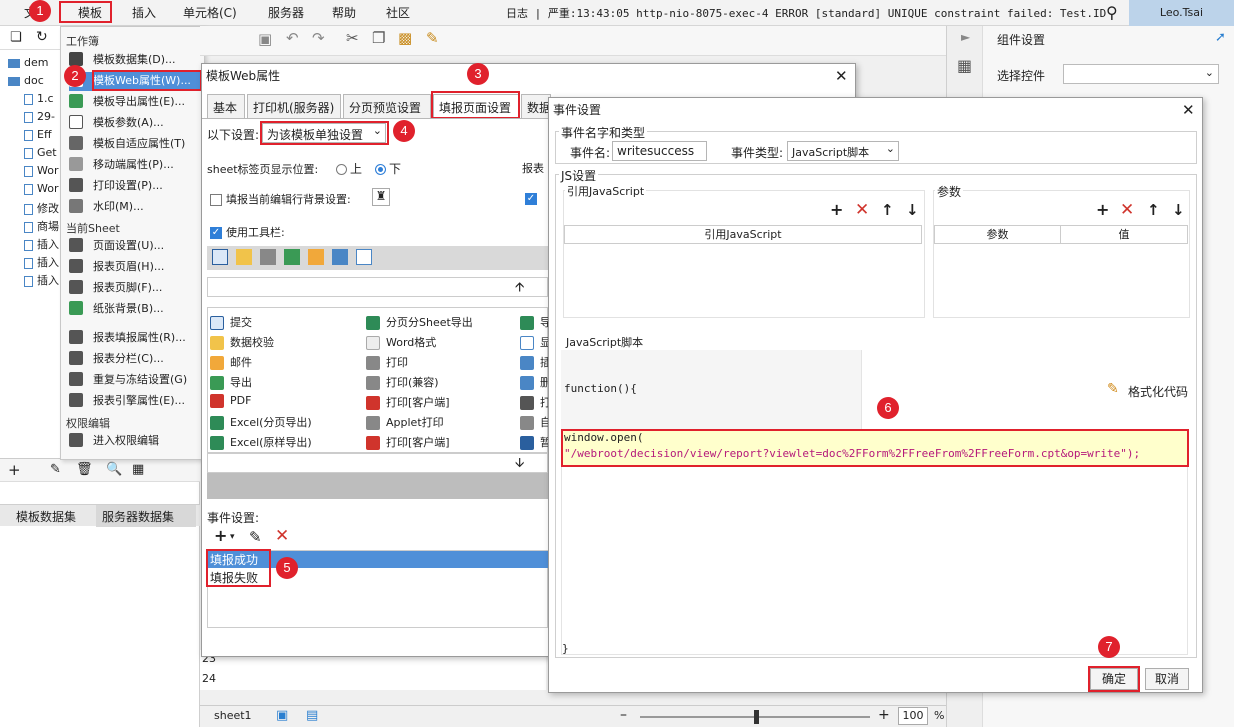  What do you see at coordinates (48, 208) in the screenshot?
I see `tree-item: 修改` at bounding box center [48, 208].